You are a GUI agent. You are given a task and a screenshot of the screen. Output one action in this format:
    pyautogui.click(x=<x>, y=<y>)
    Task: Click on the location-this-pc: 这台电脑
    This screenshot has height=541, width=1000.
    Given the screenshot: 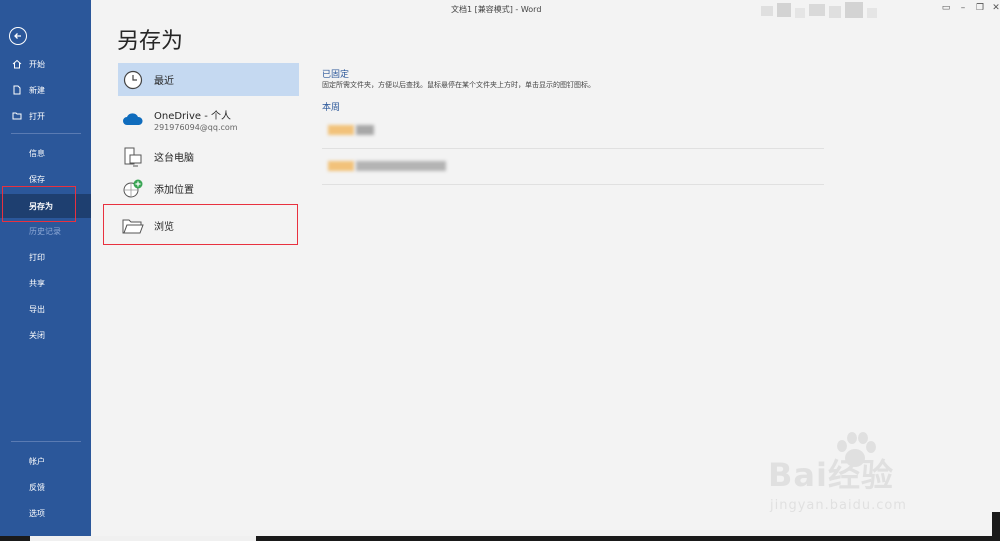 What is the action you would take?
    pyautogui.click(x=208, y=156)
    